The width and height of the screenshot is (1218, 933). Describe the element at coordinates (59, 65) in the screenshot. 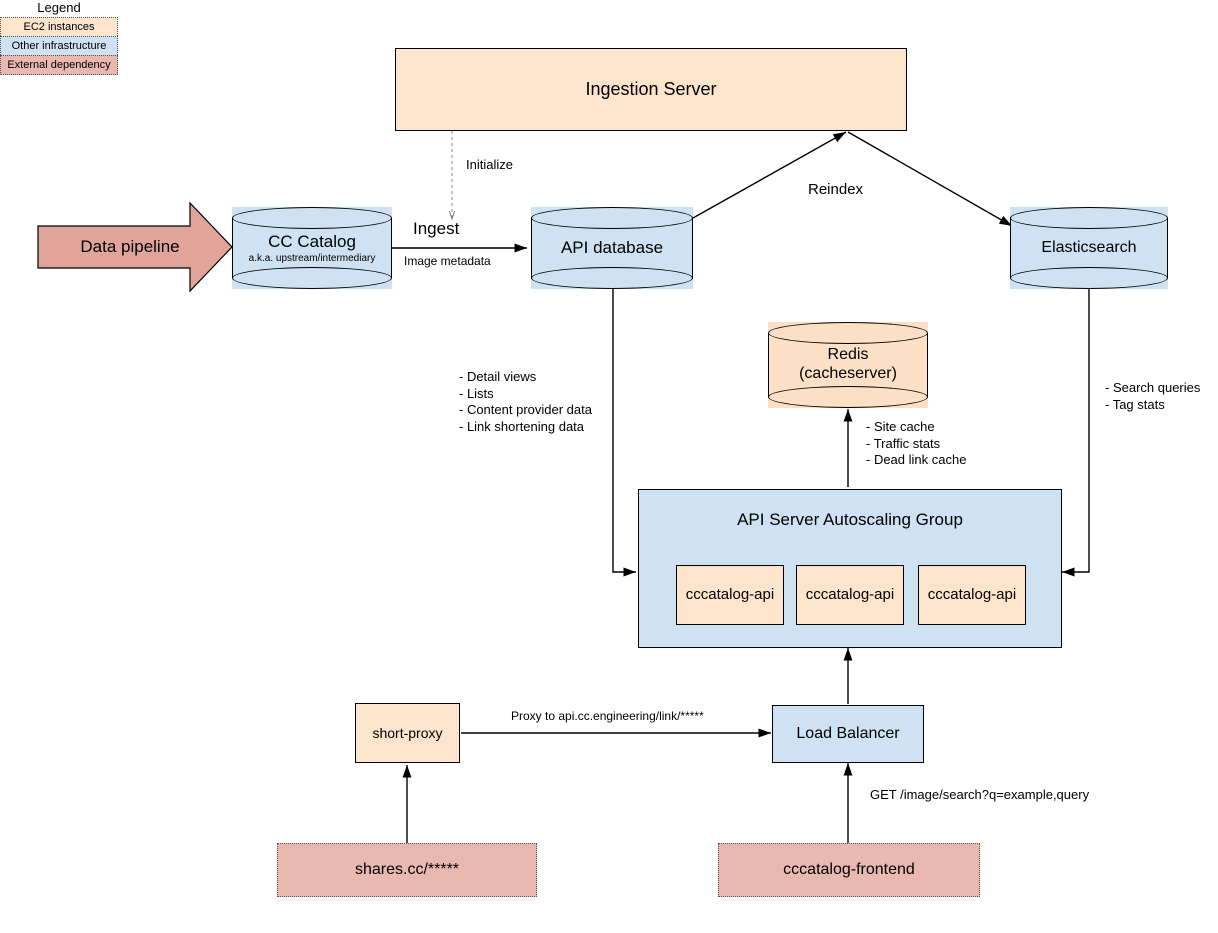

I see `legend-item-external: External dependency` at that location.